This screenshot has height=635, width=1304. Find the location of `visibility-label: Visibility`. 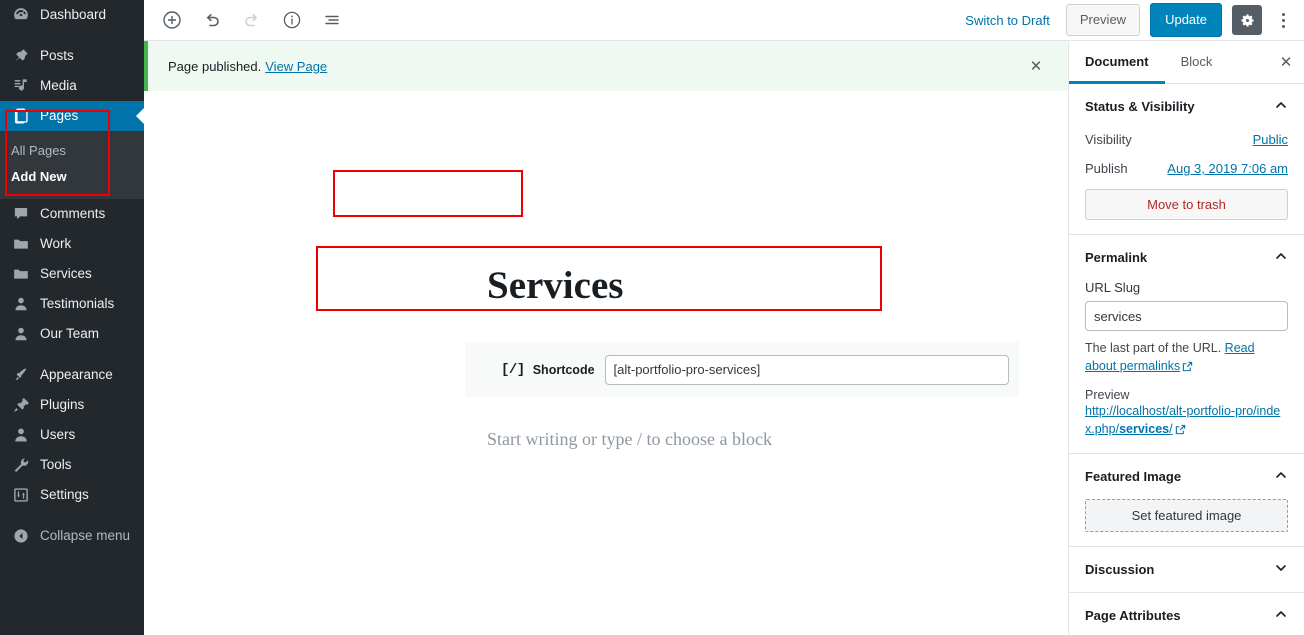

visibility-label: Visibility is located at coordinates (1108, 139).